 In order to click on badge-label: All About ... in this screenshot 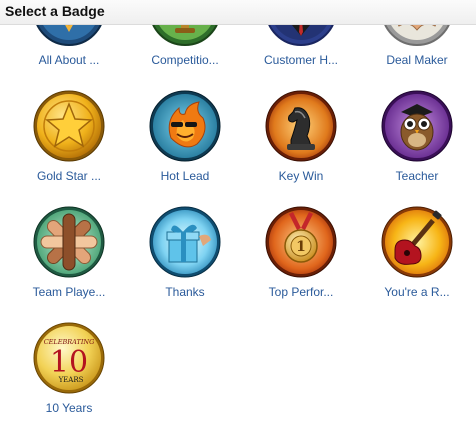, I will do `click(69, 60)`.